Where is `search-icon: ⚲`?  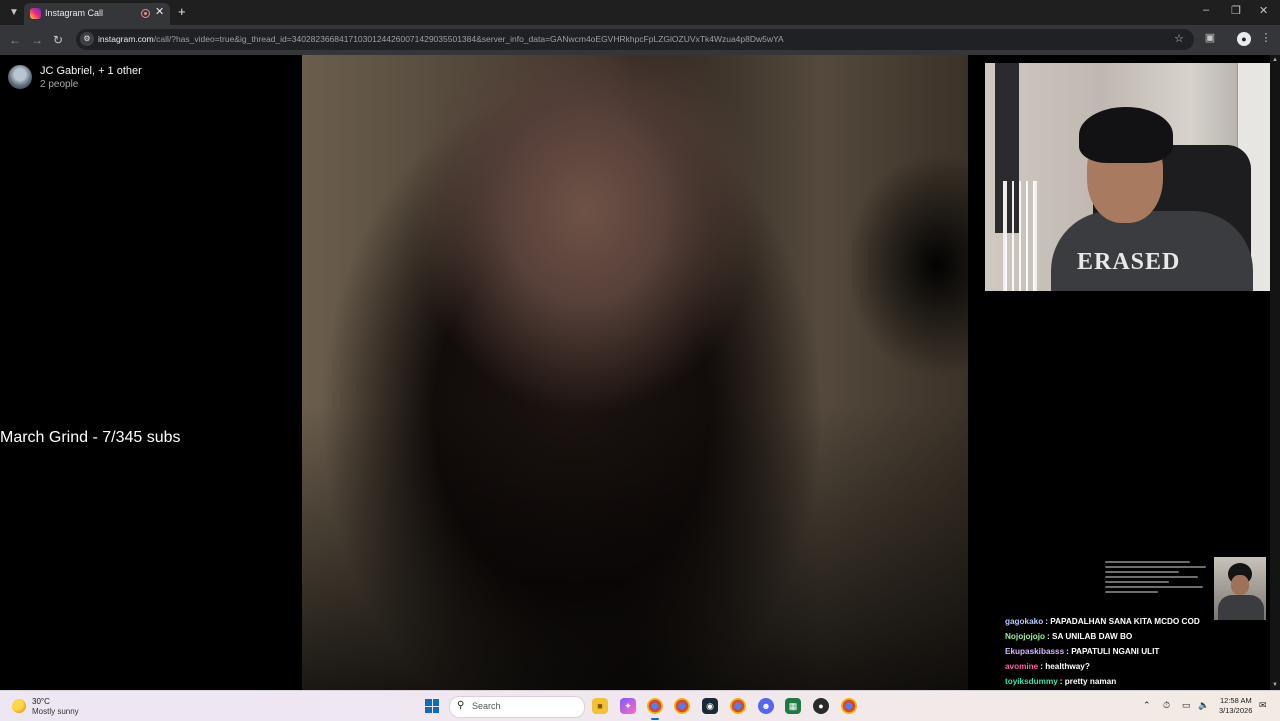 search-icon: ⚲ is located at coordinates (461, 705).